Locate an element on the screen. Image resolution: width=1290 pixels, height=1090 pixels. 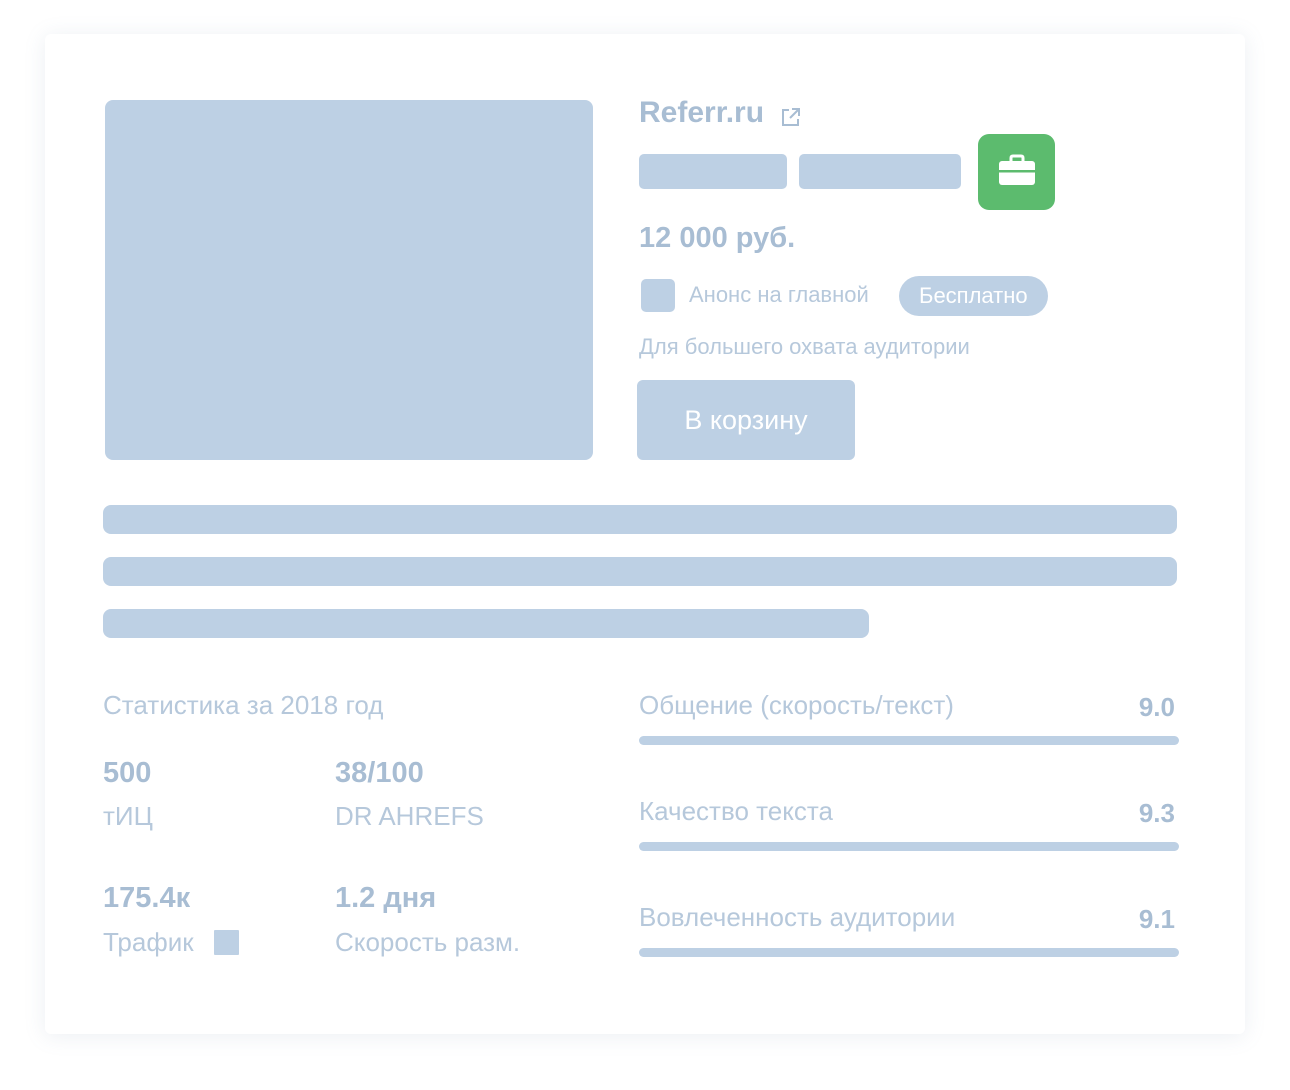
rating-engagement-bar is located at coordinates (909, 952).